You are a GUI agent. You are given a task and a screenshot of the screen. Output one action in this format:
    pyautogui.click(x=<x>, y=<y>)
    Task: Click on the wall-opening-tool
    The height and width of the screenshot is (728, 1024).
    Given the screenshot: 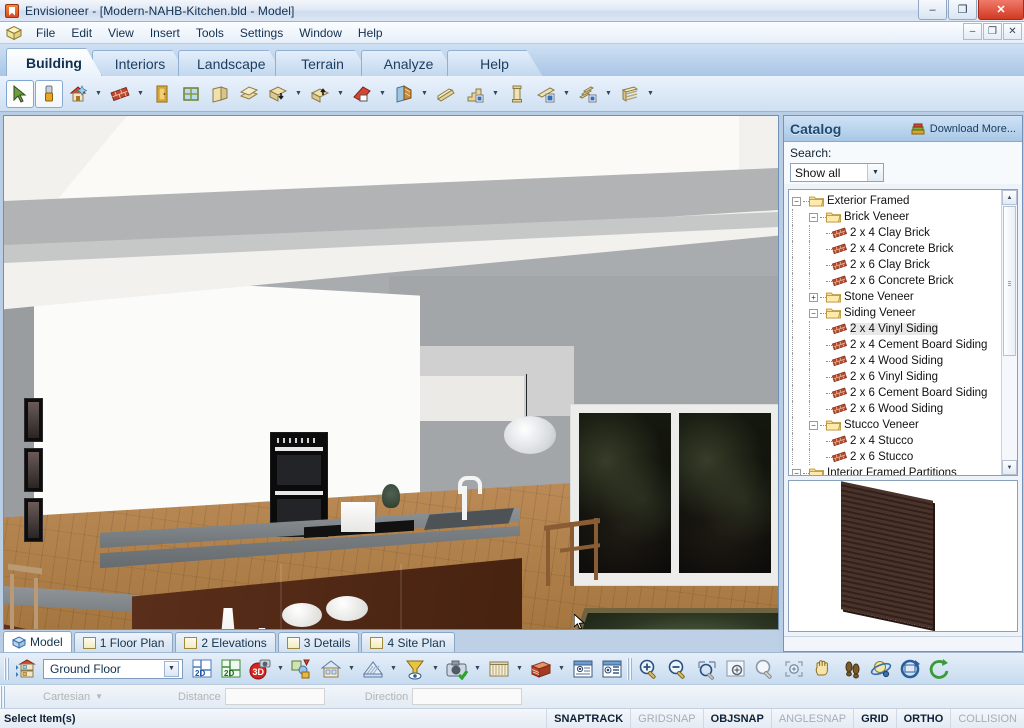 What is the action you would take?
    pyautogui.click(x=220, y=94)
    